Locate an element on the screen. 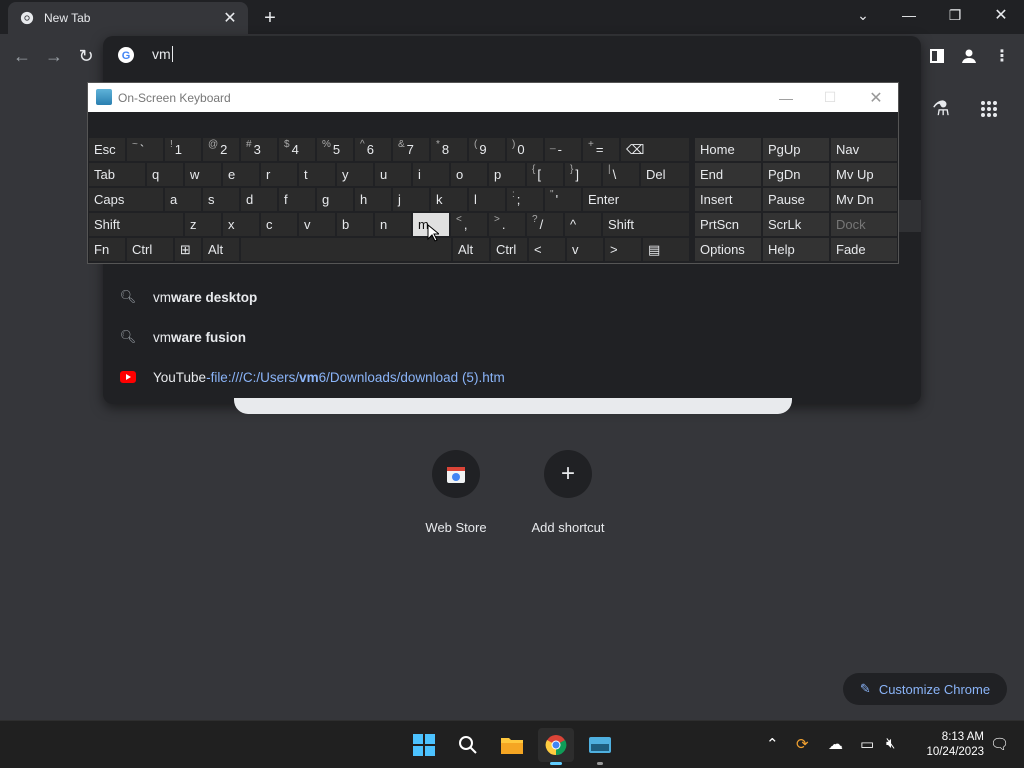 This screenshot has width=1024, height=768. suggestion-item: 🔍︎ vm ware fusion is located at coordinates (512, 337).